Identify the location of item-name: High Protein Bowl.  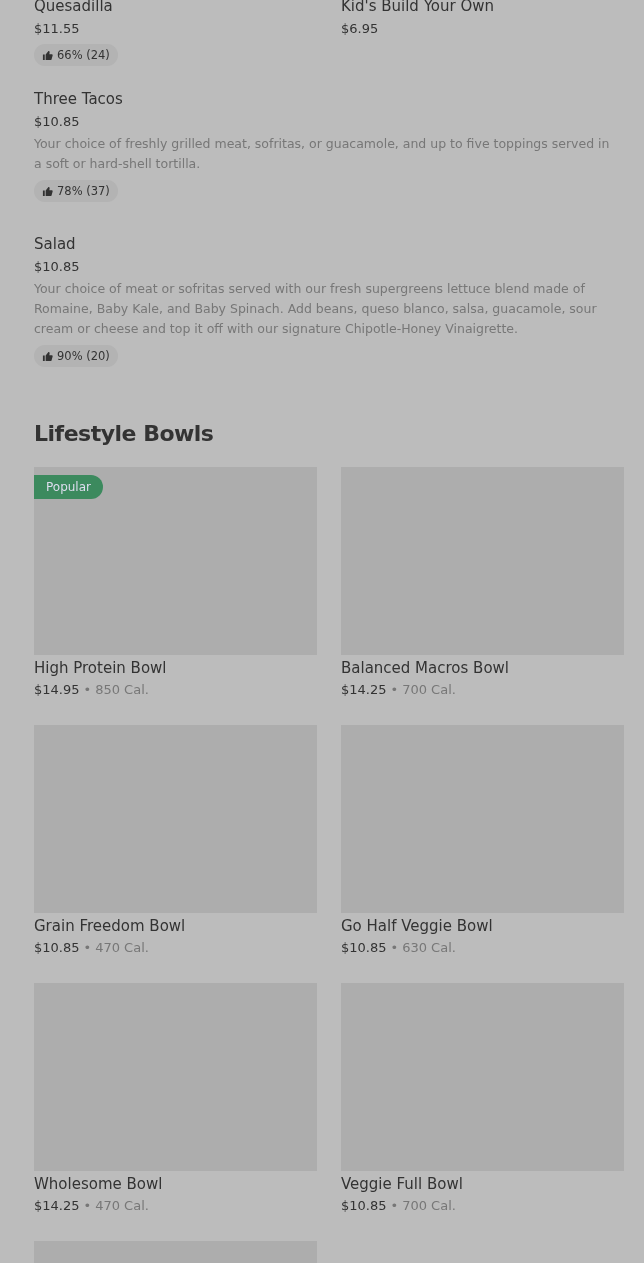
(101, 668).